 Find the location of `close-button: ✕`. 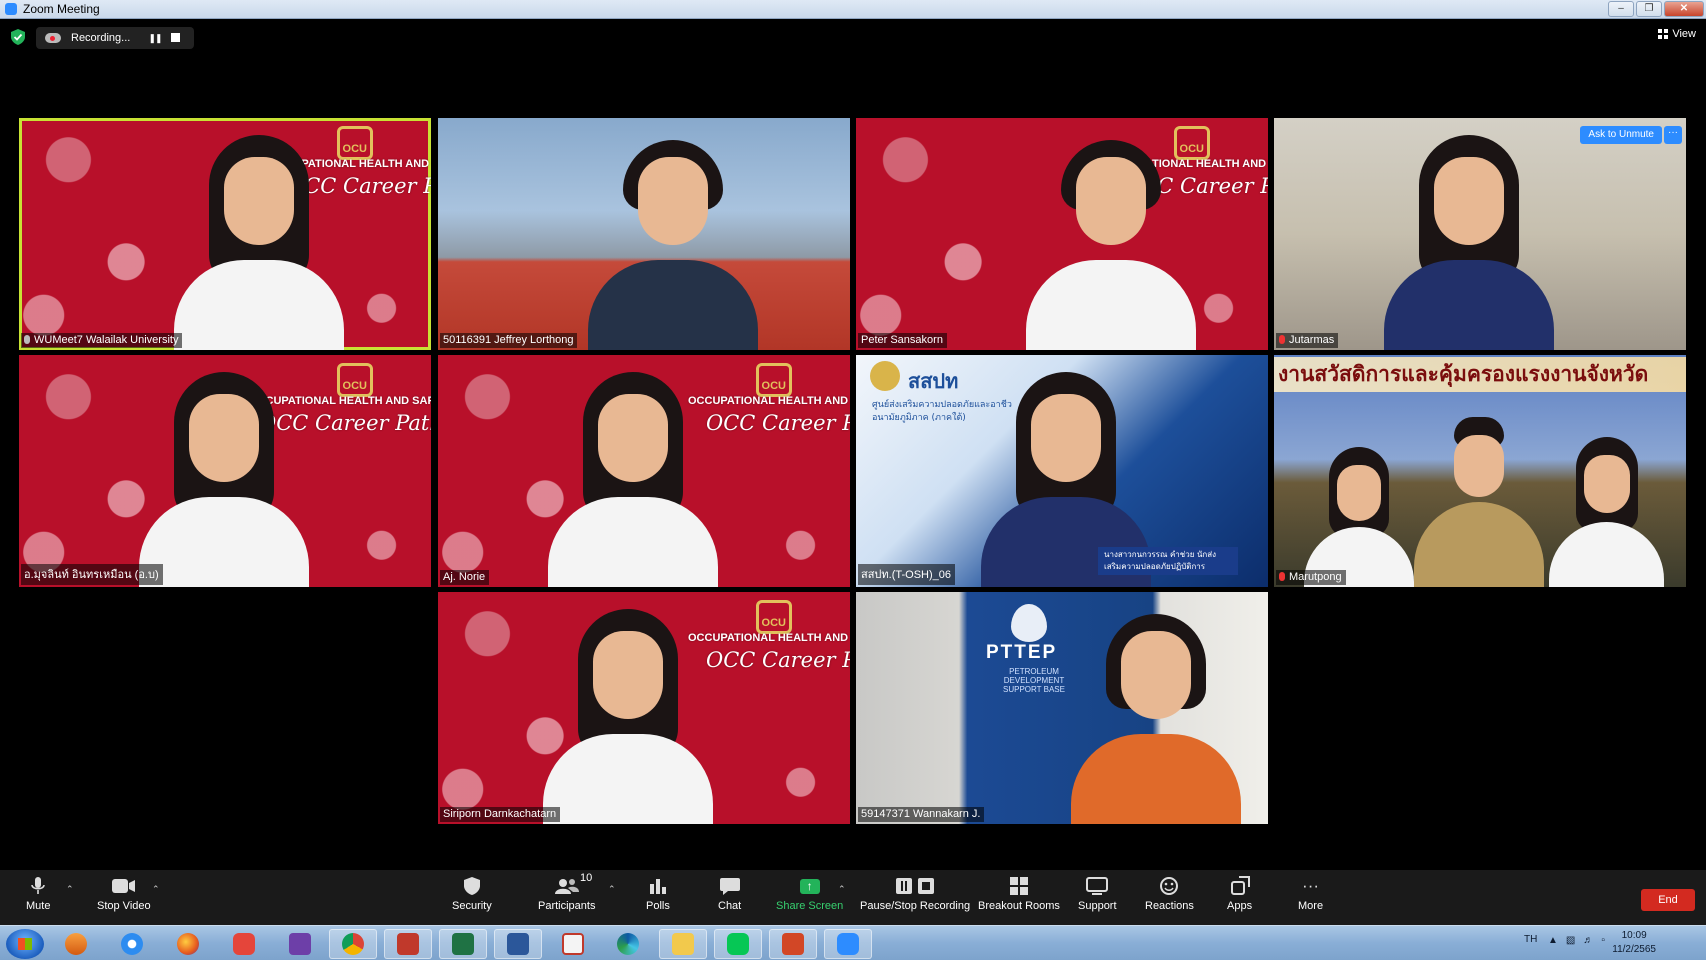

close-button: ✕ is located at coordinates (1684, 9).